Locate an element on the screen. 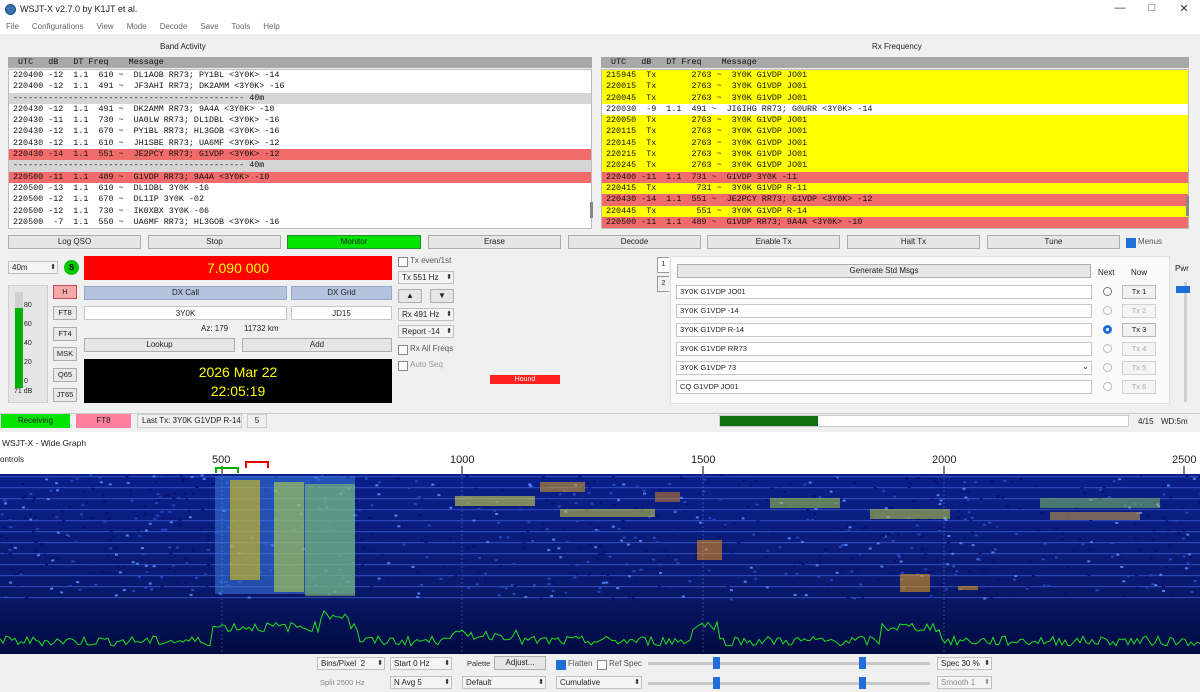 This screenshot has width=1200, height=692. generate-std-msgs-button: Generate Std Msgs is located at coordinates (884, 271).